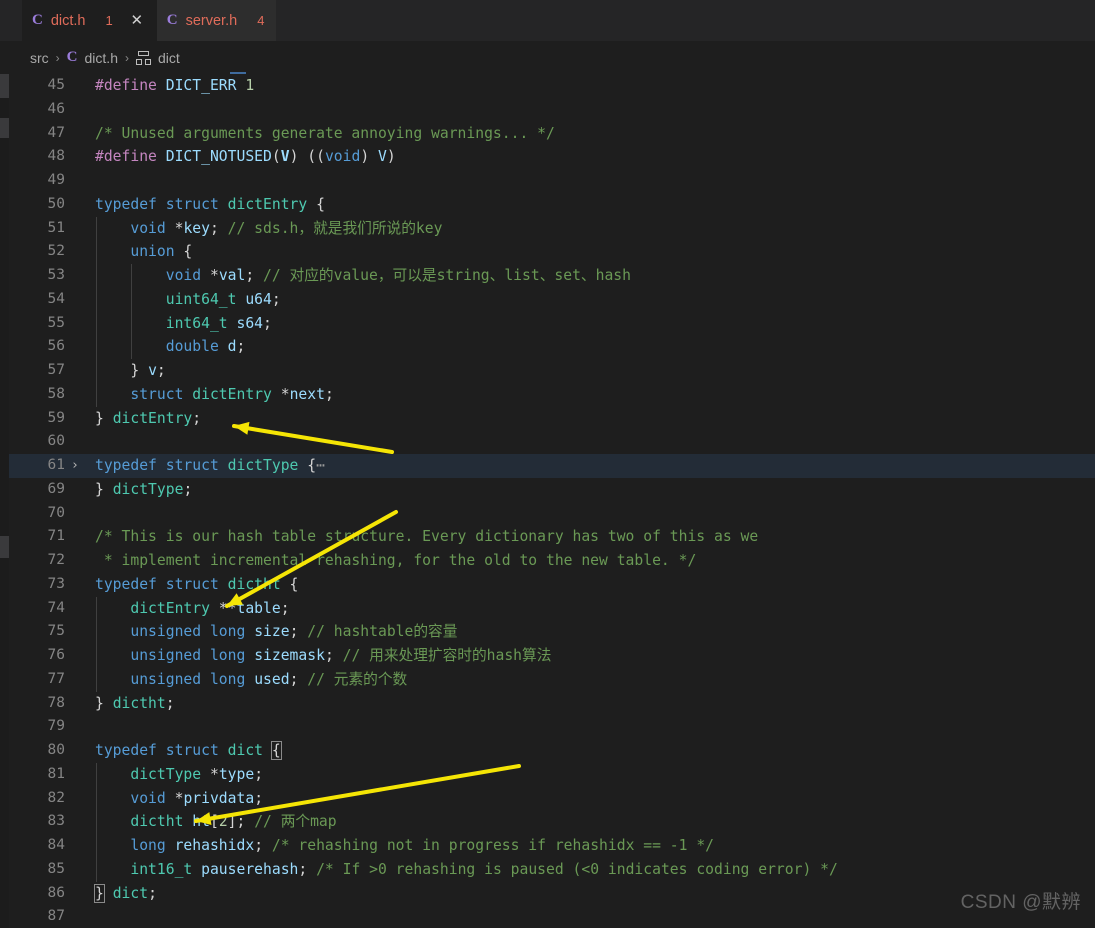 This screenshot has height=928, width=1095. I want to click on code-line: 69} dictType;, so click(552, 490).